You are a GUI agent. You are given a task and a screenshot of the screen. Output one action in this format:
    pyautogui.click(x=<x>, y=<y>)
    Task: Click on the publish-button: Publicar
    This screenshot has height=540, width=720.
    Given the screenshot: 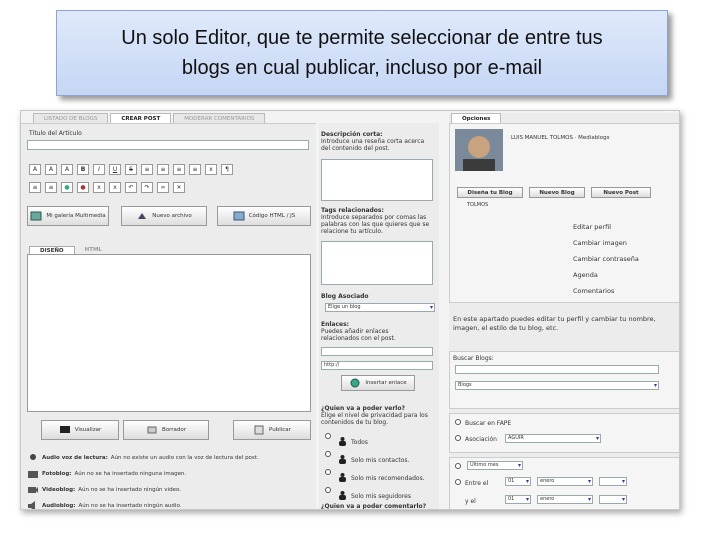 What is the action you would take?
    pyautogui.click(x=272, y=430)
    